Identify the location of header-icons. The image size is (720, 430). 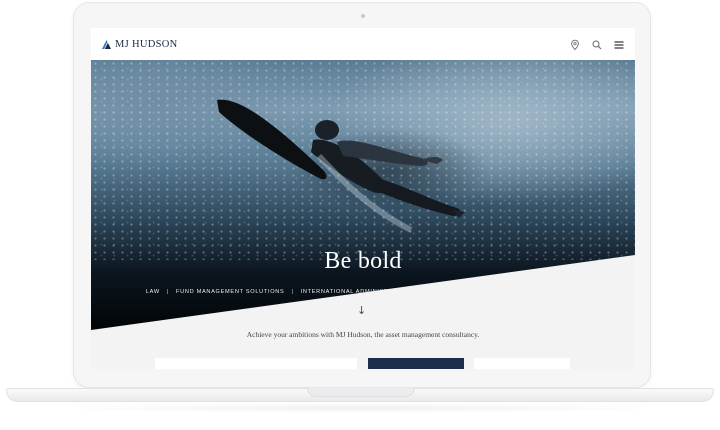
(597, 44).